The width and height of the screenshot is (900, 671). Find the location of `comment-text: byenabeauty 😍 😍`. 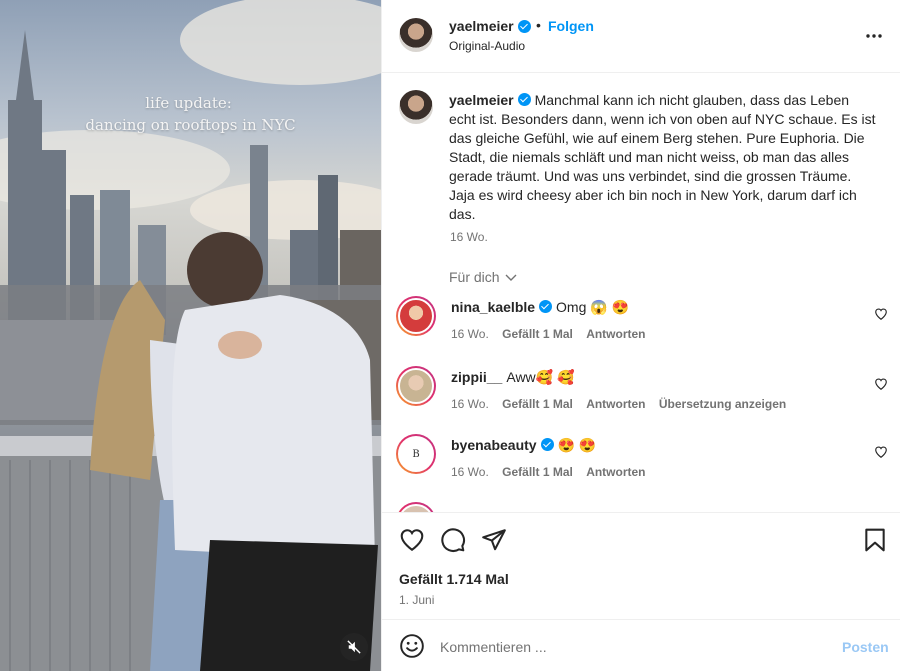

comment-text: byenabeauty 😍 😍 is located at coordinates (523, 445).